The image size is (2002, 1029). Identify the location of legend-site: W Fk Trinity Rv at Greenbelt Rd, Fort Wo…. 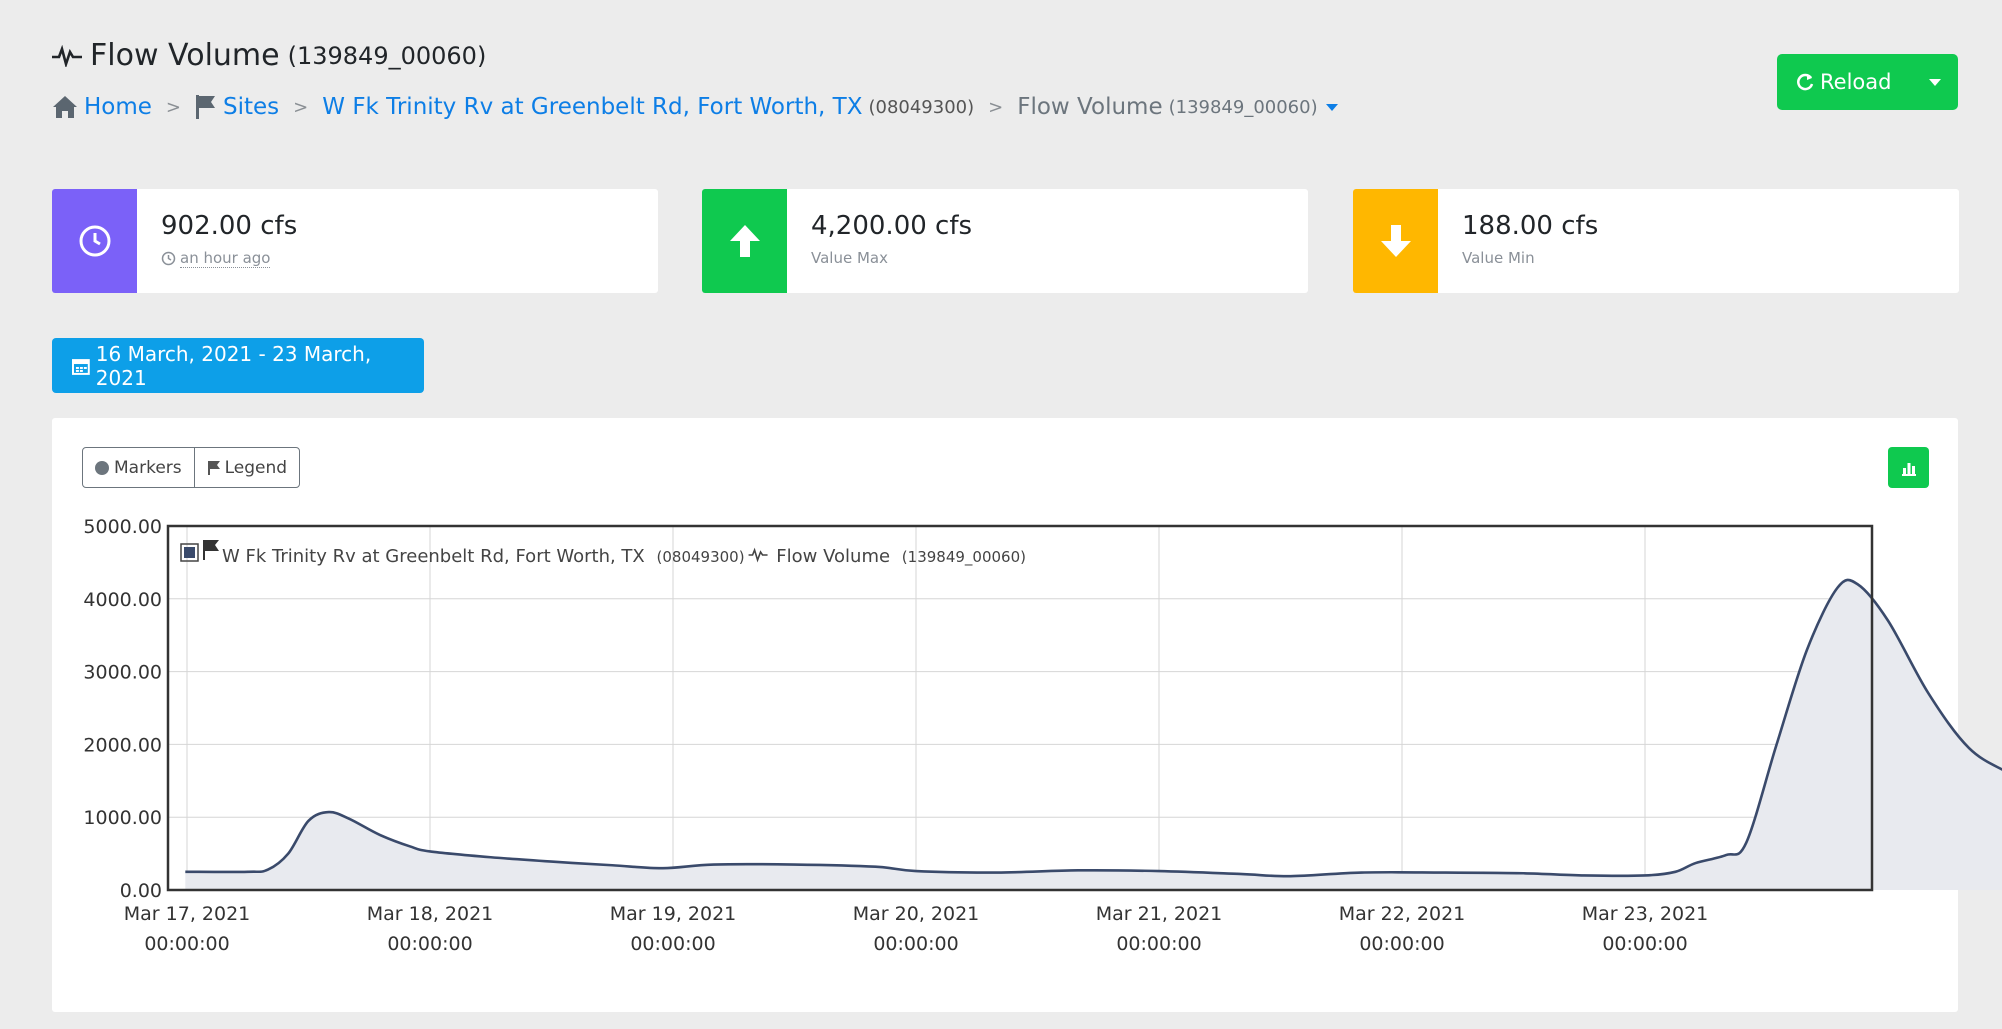
(433, 556).